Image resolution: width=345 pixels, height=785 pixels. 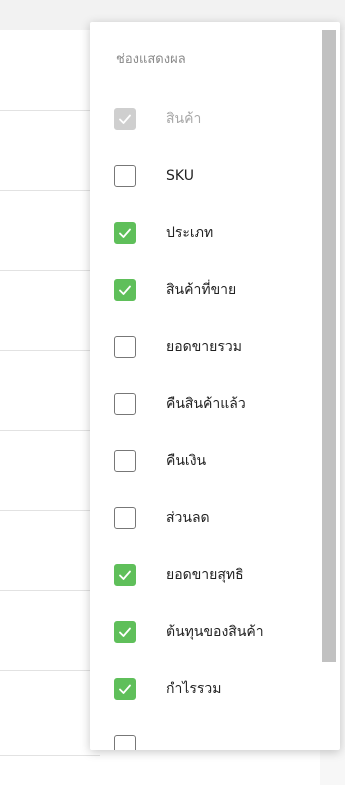 What do you see at coordinates (194, 689) in the screenshot?
I see `option-label: กำไรรวม` at bounding box center [194, 689].